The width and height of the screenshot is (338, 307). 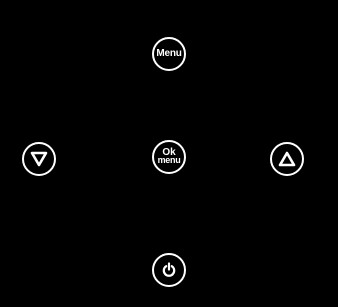 What do you see at coordinates (169, 160) in the screenshot?
I see `menu-label: menu` at bounding box center [169, 160].